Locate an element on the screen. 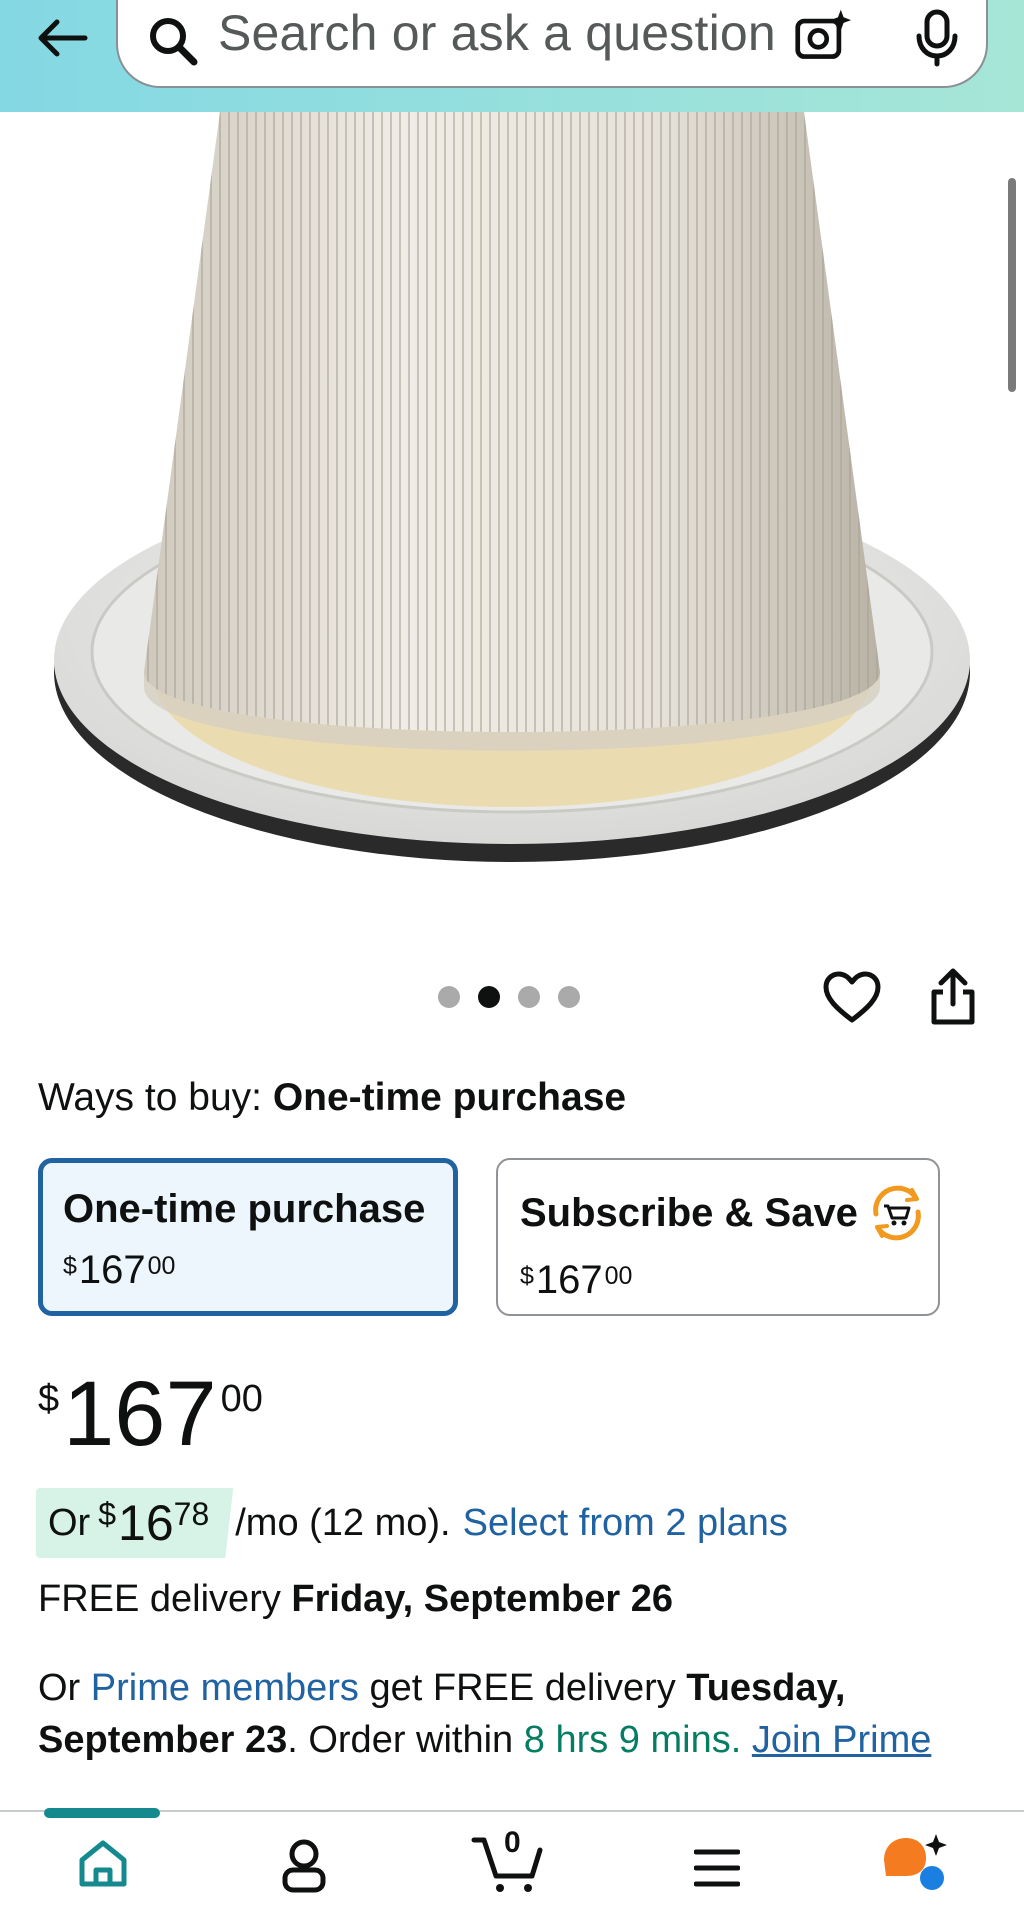 The width and height of the screenshot is (1024, 1910). monthly-price-badge: Or $ 16 78 is located at coordinates (135, 1523).